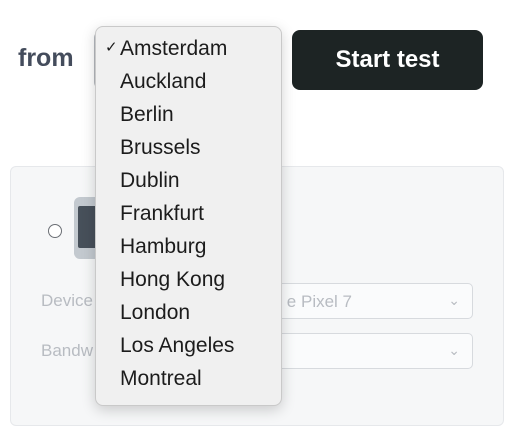  What do you see at coordinates (163, 246) in the screenshot?
I see `dropdown-option-label: Hamburg` at bounding box center [163, 246].